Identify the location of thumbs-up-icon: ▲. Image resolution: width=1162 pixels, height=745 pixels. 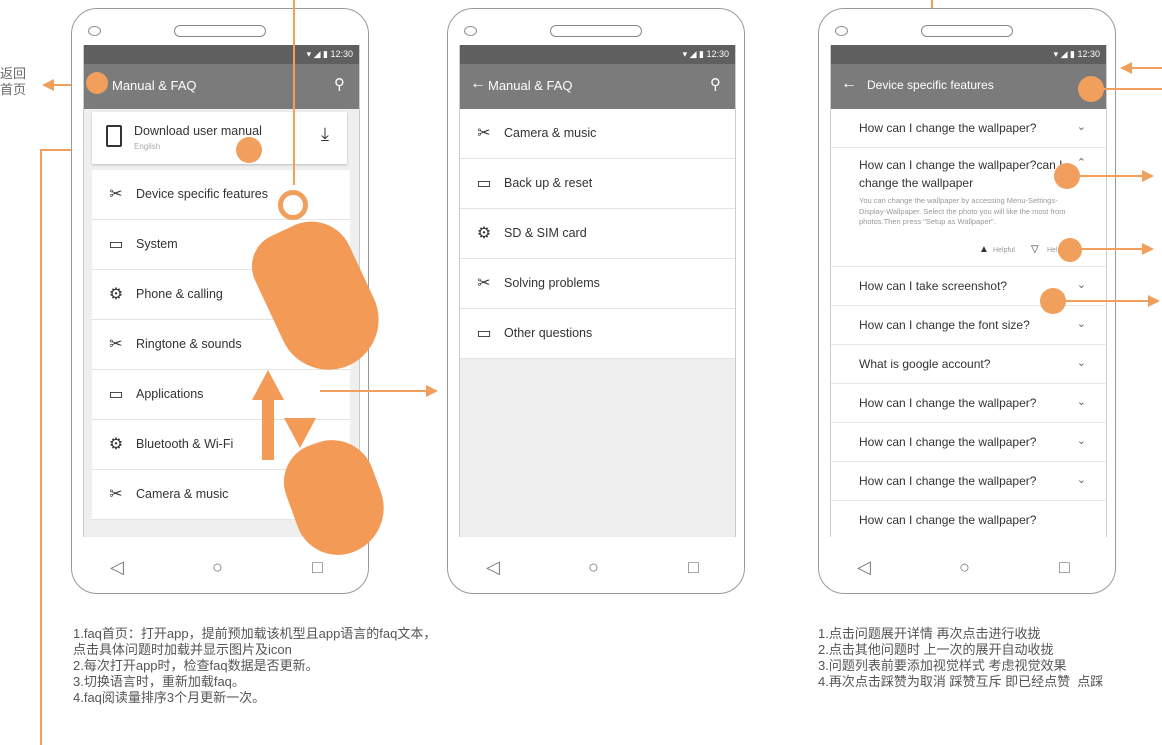
(984, 249).